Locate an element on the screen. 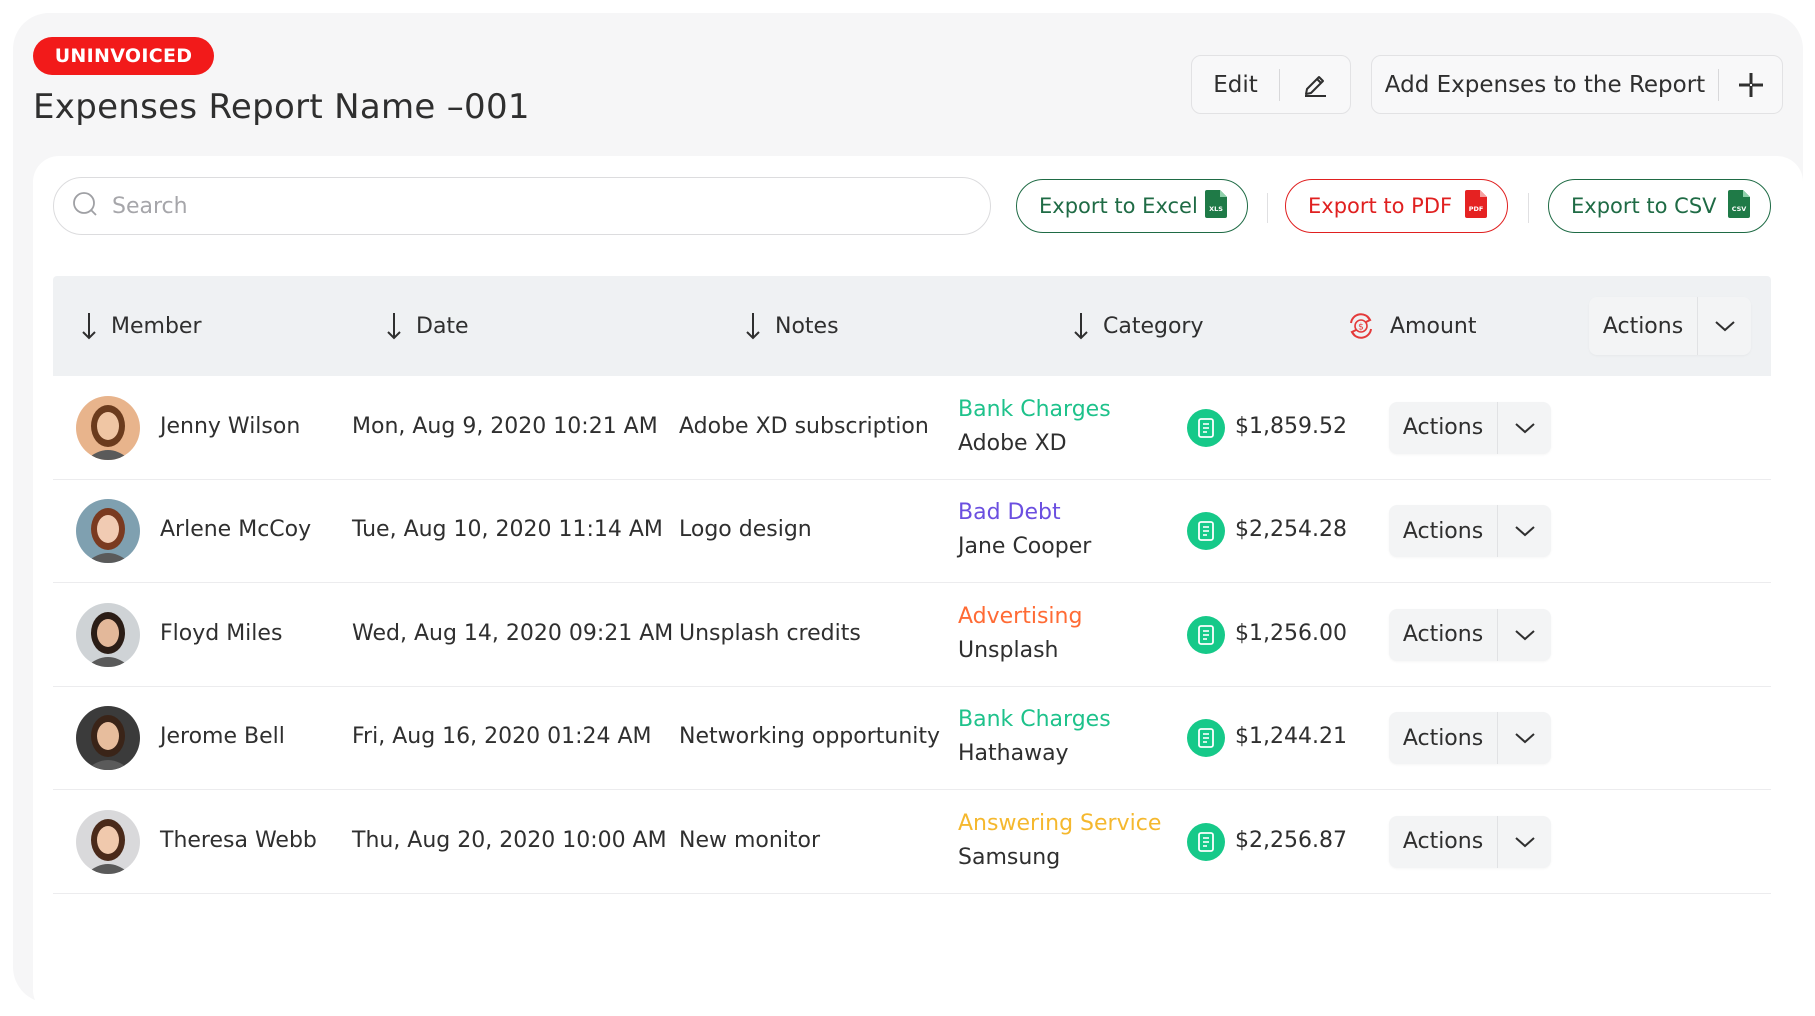 This screenshot has width=1815, height=1016. column-amount-label: Amount is located at coordinates (1433, 326).